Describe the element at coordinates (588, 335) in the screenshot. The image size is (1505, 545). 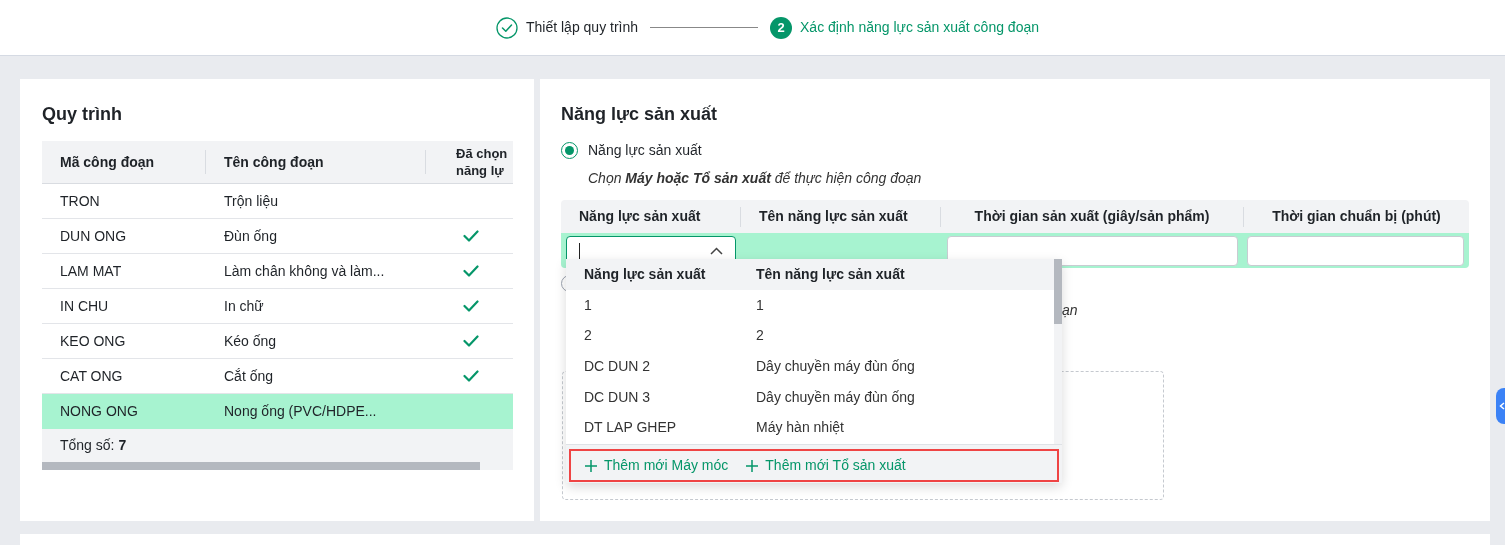
I see `option-code: 2` at that location.